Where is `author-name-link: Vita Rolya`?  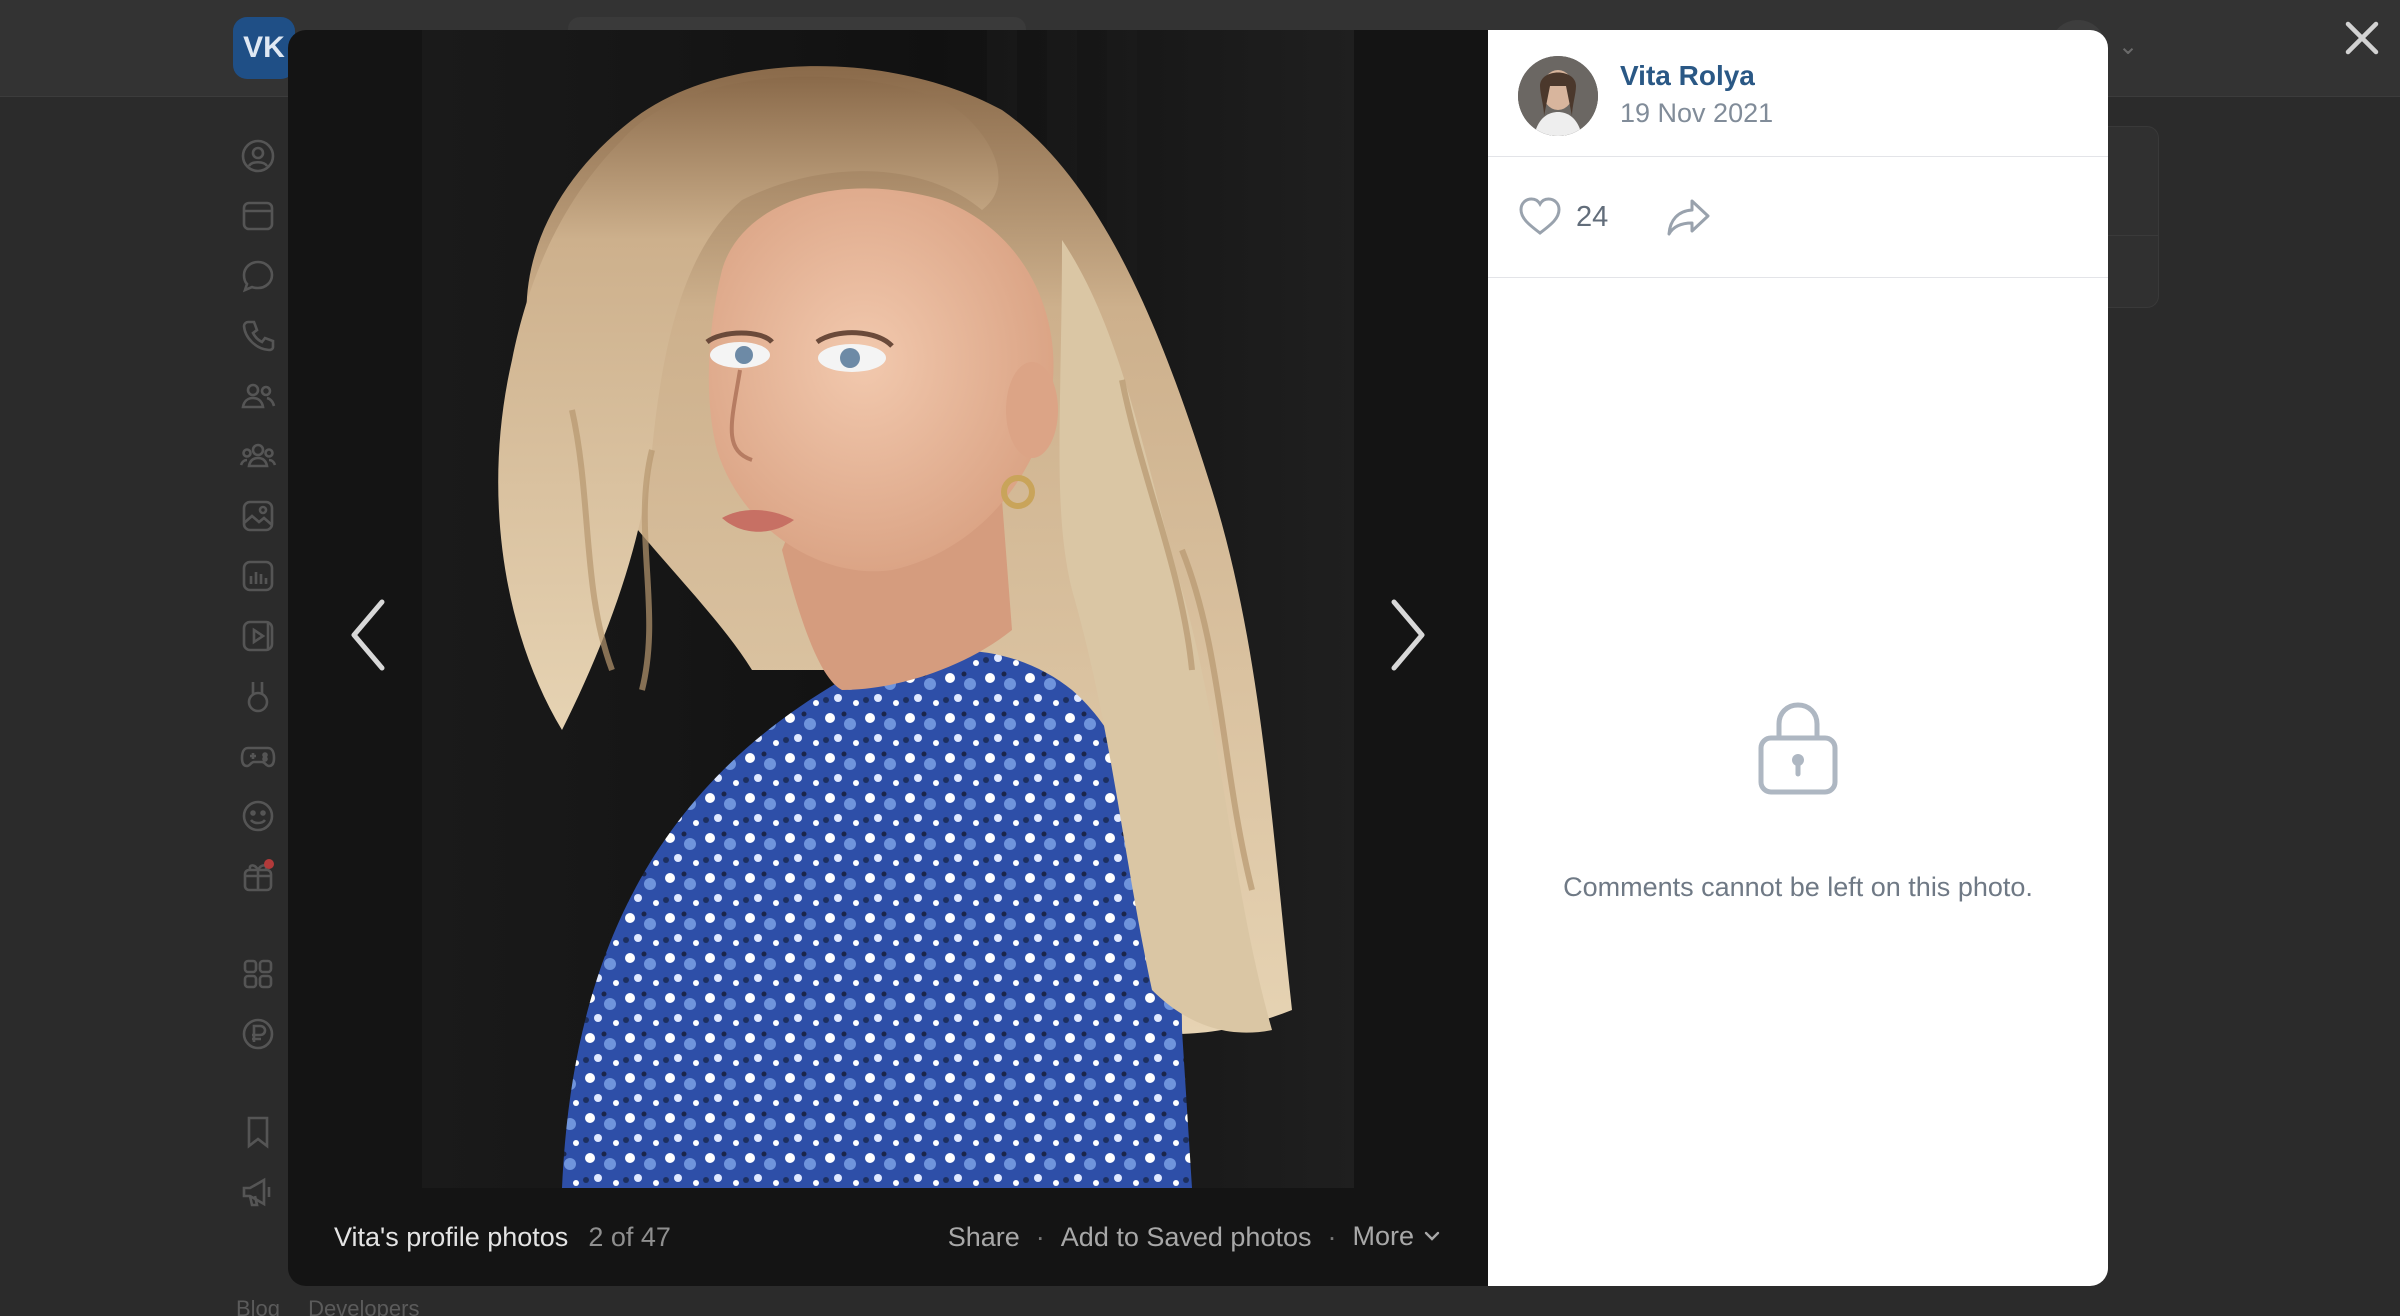
author-name-link: Vita Rolya is located at coordinates (1687, 76).